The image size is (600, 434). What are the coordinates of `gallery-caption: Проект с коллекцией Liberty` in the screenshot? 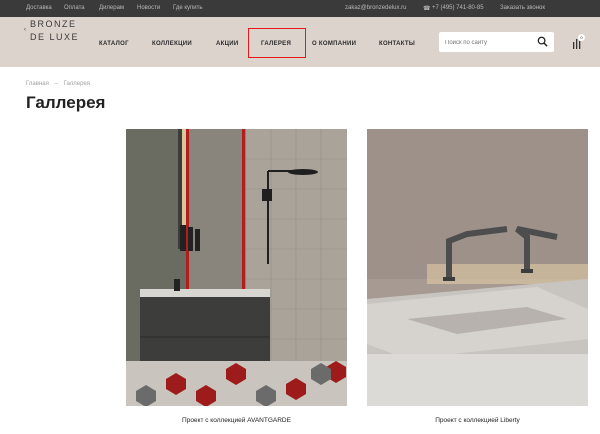 It's located at (477, 420).